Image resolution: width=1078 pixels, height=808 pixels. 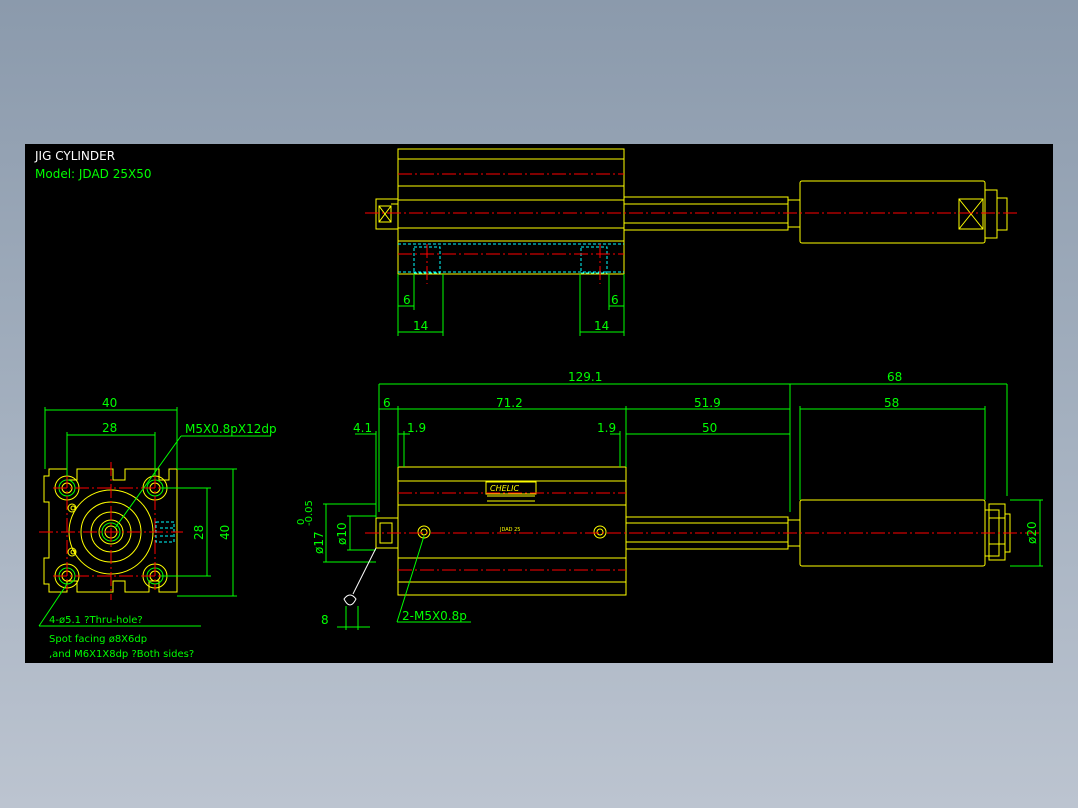 I want to click on top-dim-left-6: 6, so click(x=407, y=300).